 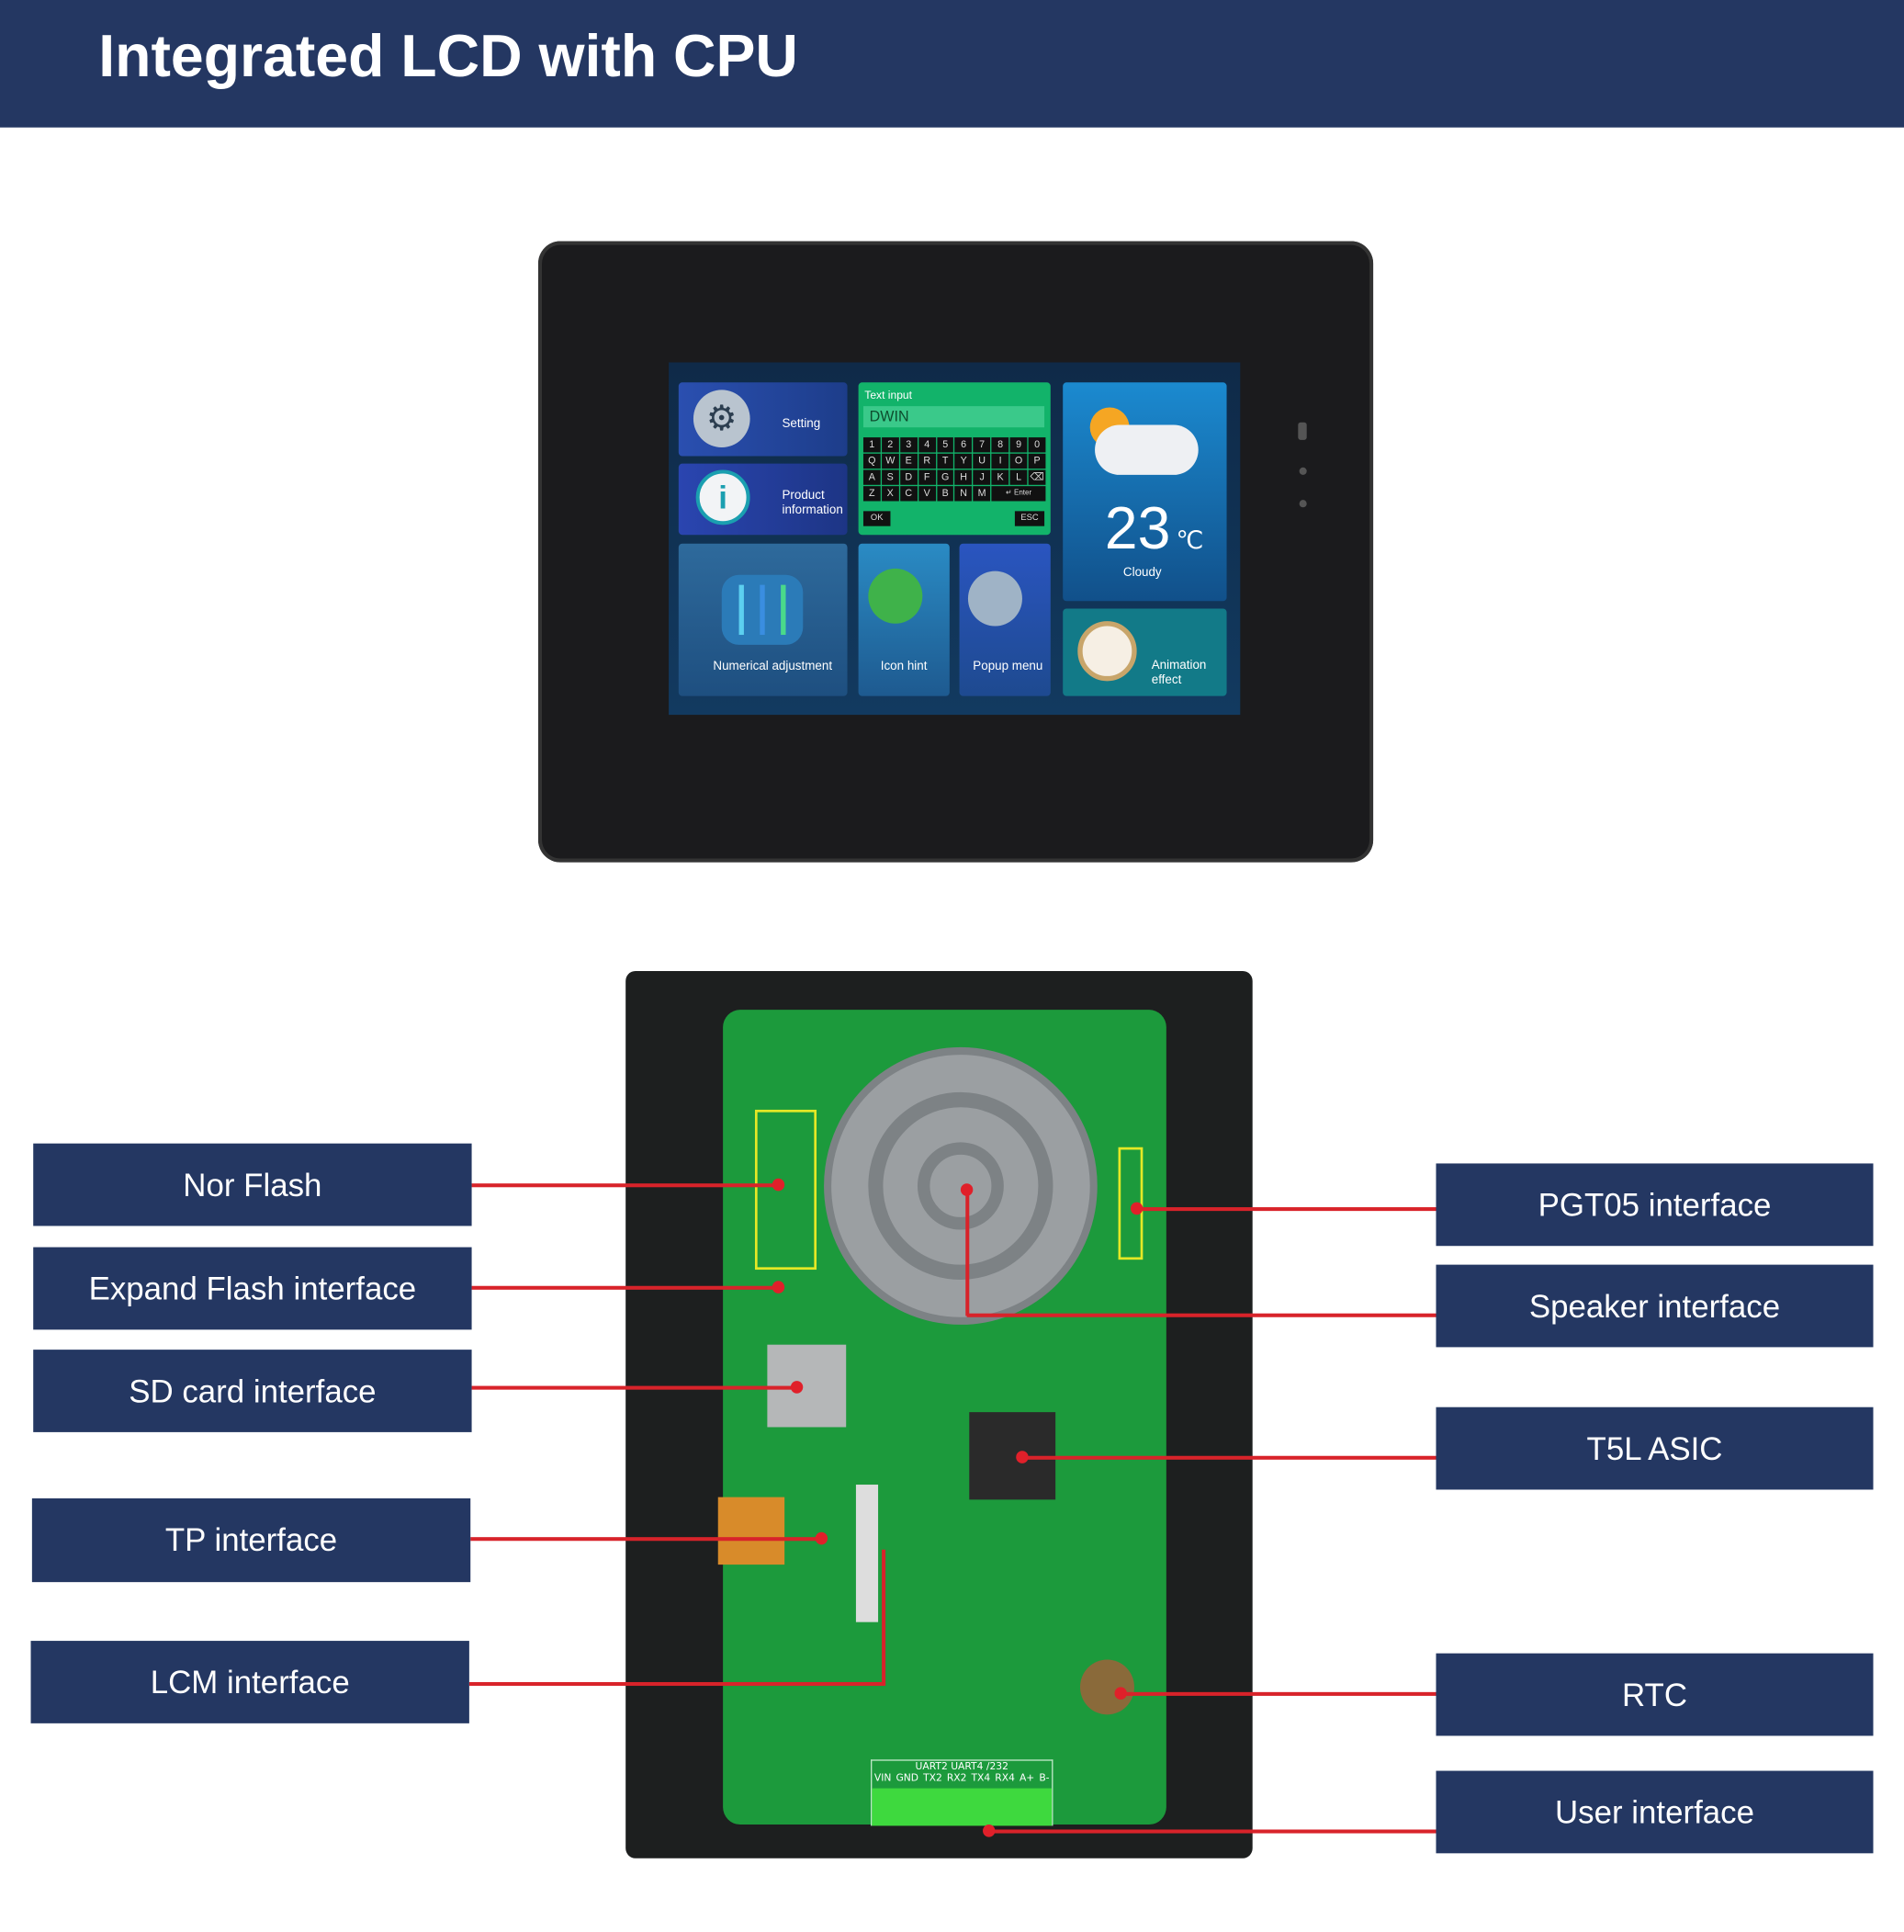 I want to click on tile-setting: ⚙ Setting, so click(x=763, y=419).